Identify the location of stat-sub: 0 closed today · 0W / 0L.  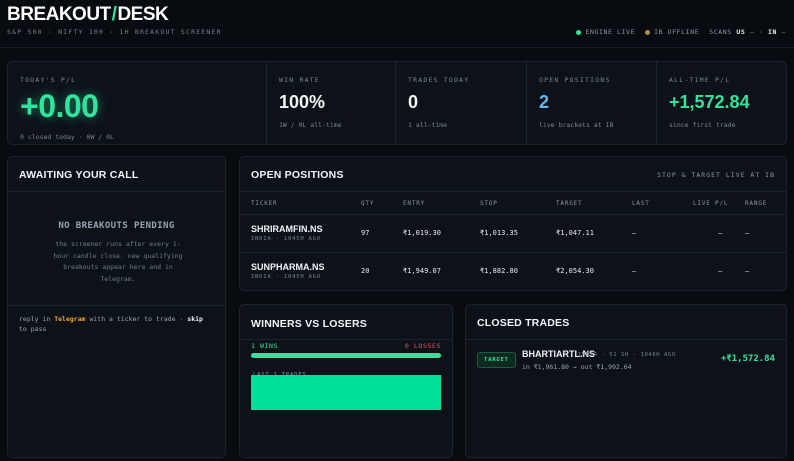
(67, 137).